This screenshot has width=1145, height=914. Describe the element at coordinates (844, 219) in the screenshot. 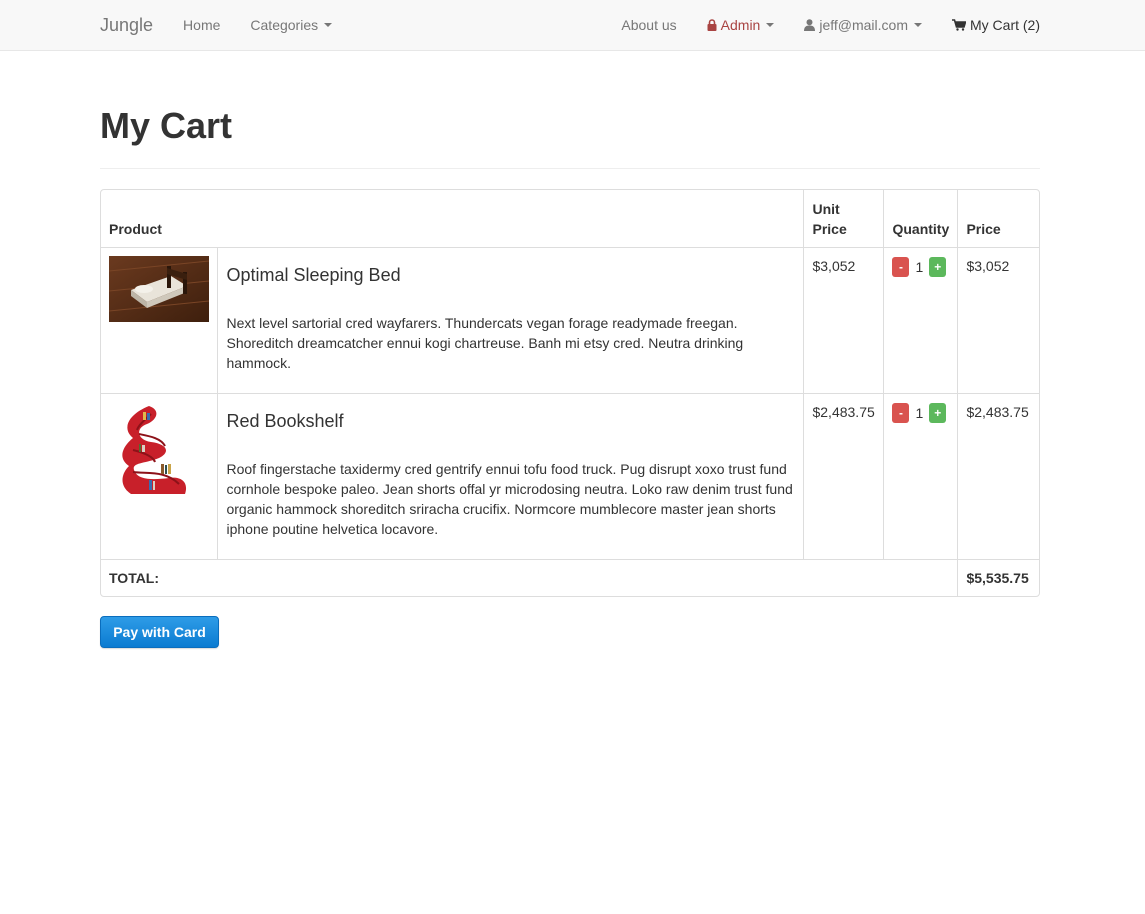

I see `header-unit-price: Unit Price` at that location.